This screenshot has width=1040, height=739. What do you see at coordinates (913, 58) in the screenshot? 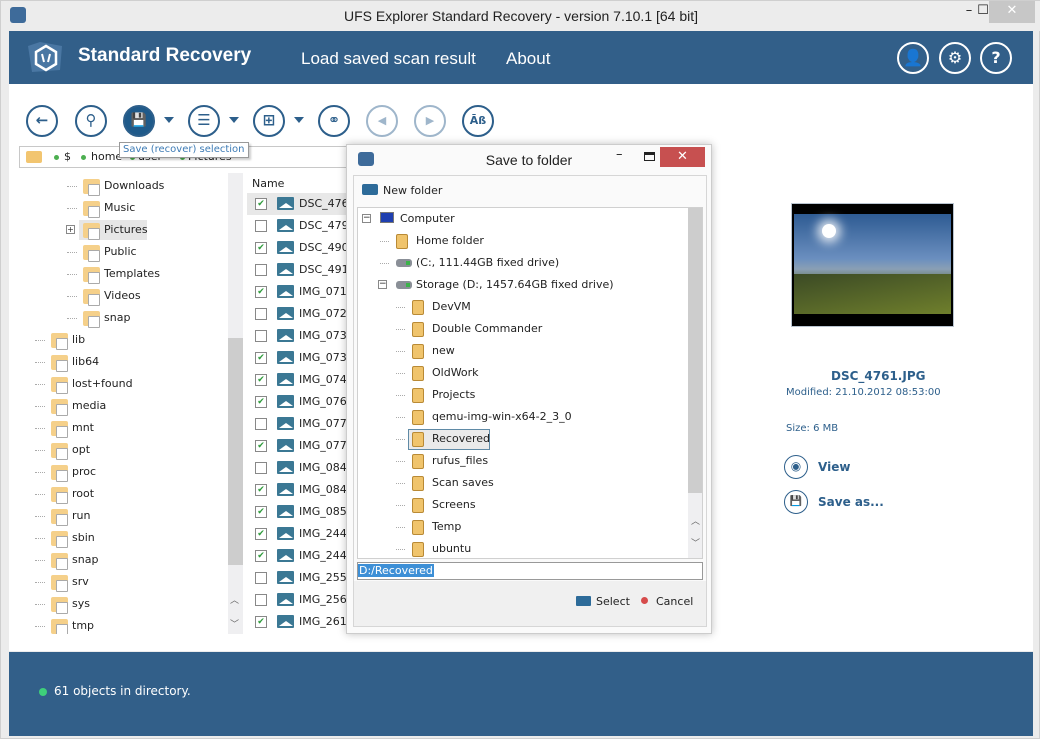
I see `user-icon: 👤` at bounding box center [913, 58].